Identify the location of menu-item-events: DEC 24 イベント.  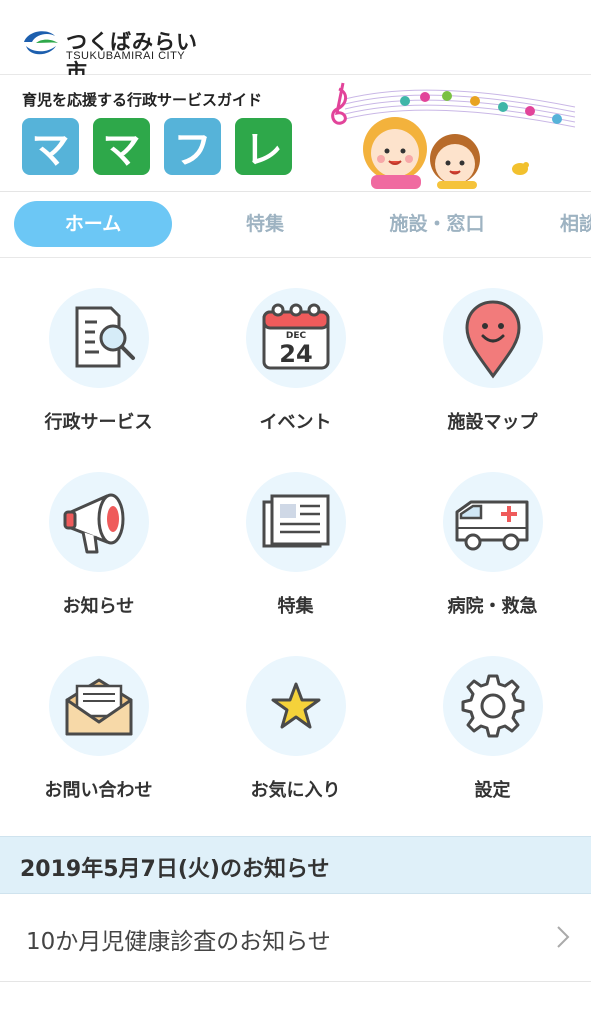
(295, 350).